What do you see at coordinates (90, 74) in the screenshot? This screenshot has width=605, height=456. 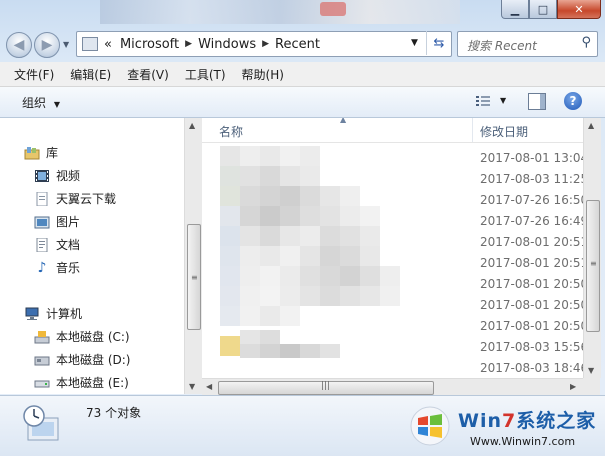 I see `menu-edit: 编辑(E)` at bounding box center [90, 74].